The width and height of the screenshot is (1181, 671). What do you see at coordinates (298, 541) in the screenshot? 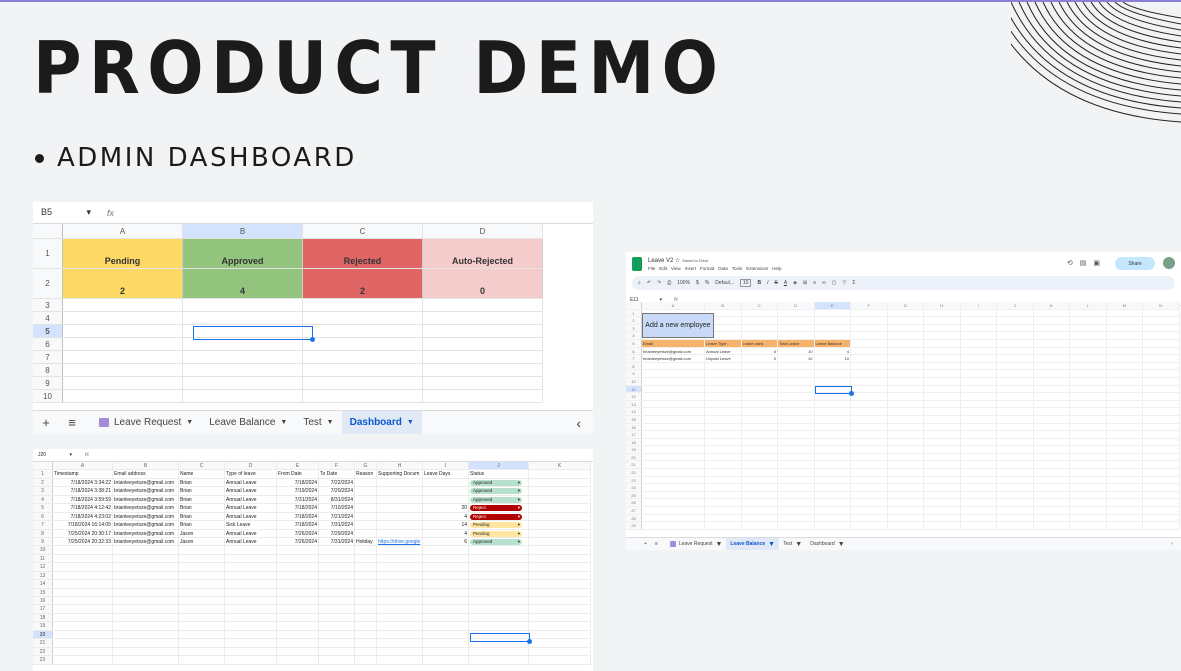
I see `cell: 7/26/2024` at bounding box center [298, 541].